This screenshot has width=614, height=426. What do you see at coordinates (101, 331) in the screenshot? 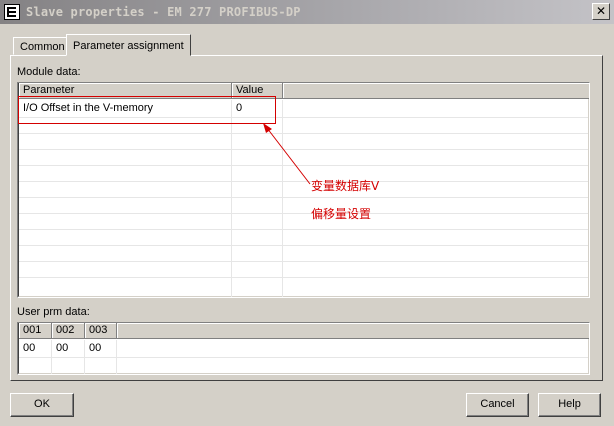
I see `column-header-003: 003` at bounding box center [101, 331].